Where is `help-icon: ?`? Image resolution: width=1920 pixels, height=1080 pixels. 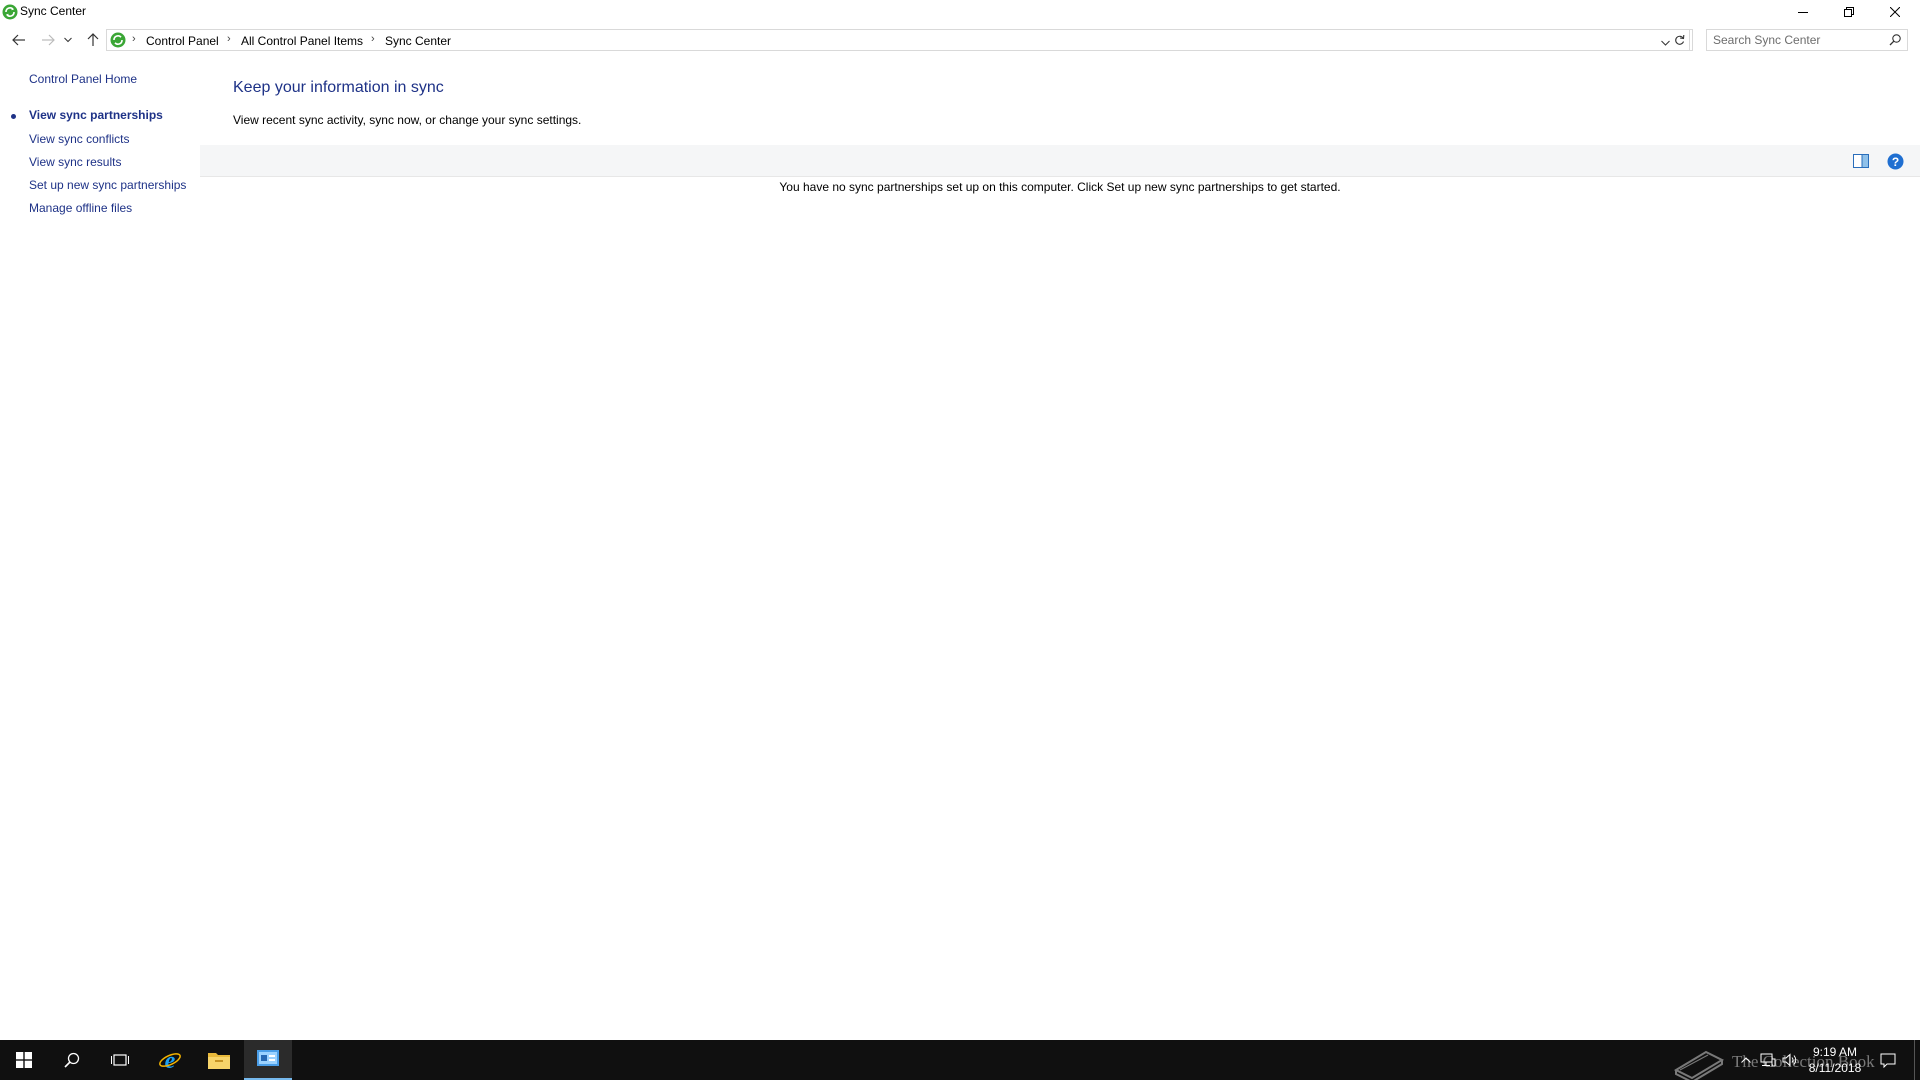
help-icon: ? is located at coordinates (1895, 161).